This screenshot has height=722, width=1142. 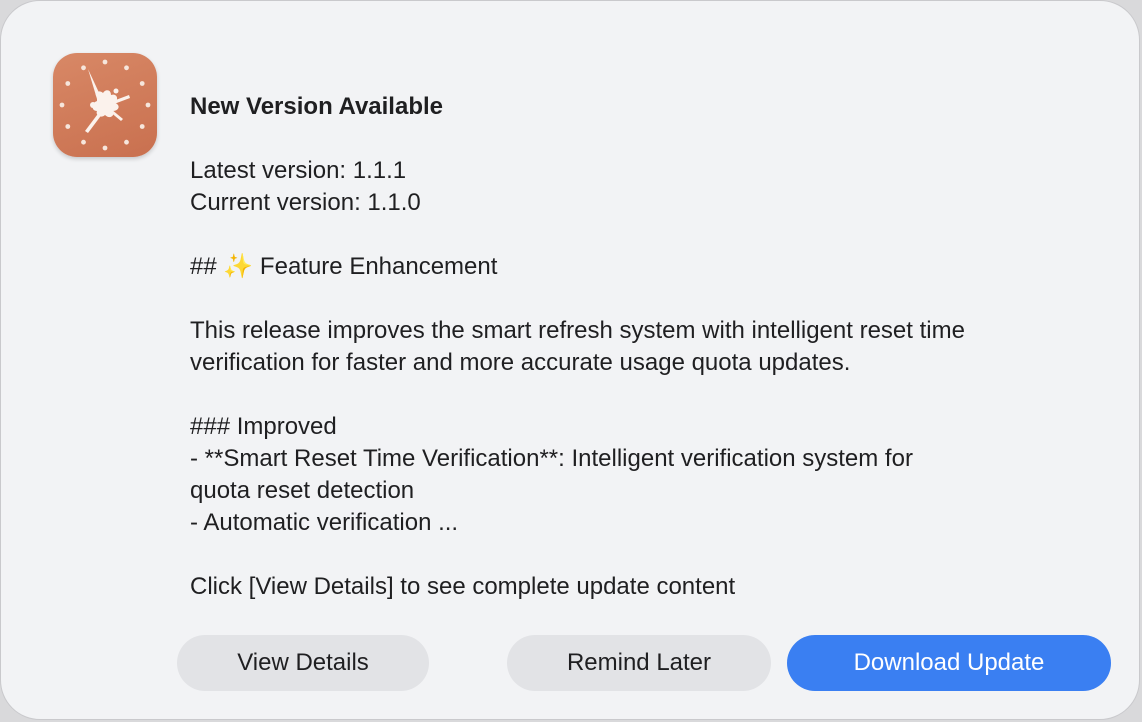 What do you see at coordinates (298, 170) in the screenshot?
I see `latest-version-text: Latest version: 1.1.1` at bounding box center [298, 170].